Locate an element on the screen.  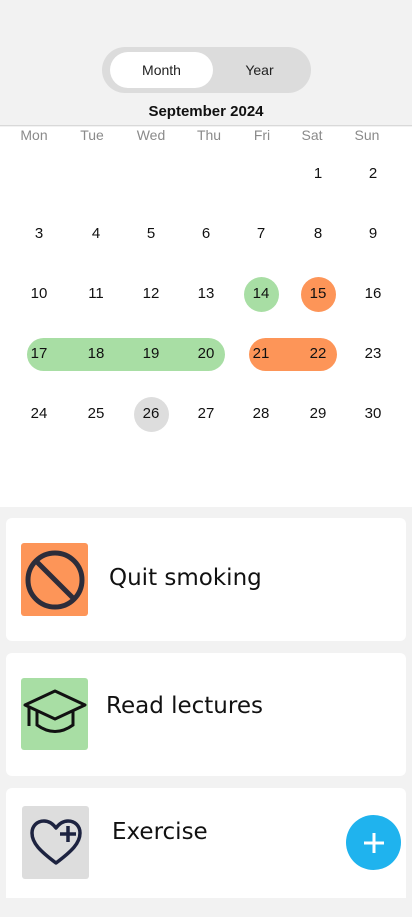
calendar-day: 20 is located at coordinates (206, 354).